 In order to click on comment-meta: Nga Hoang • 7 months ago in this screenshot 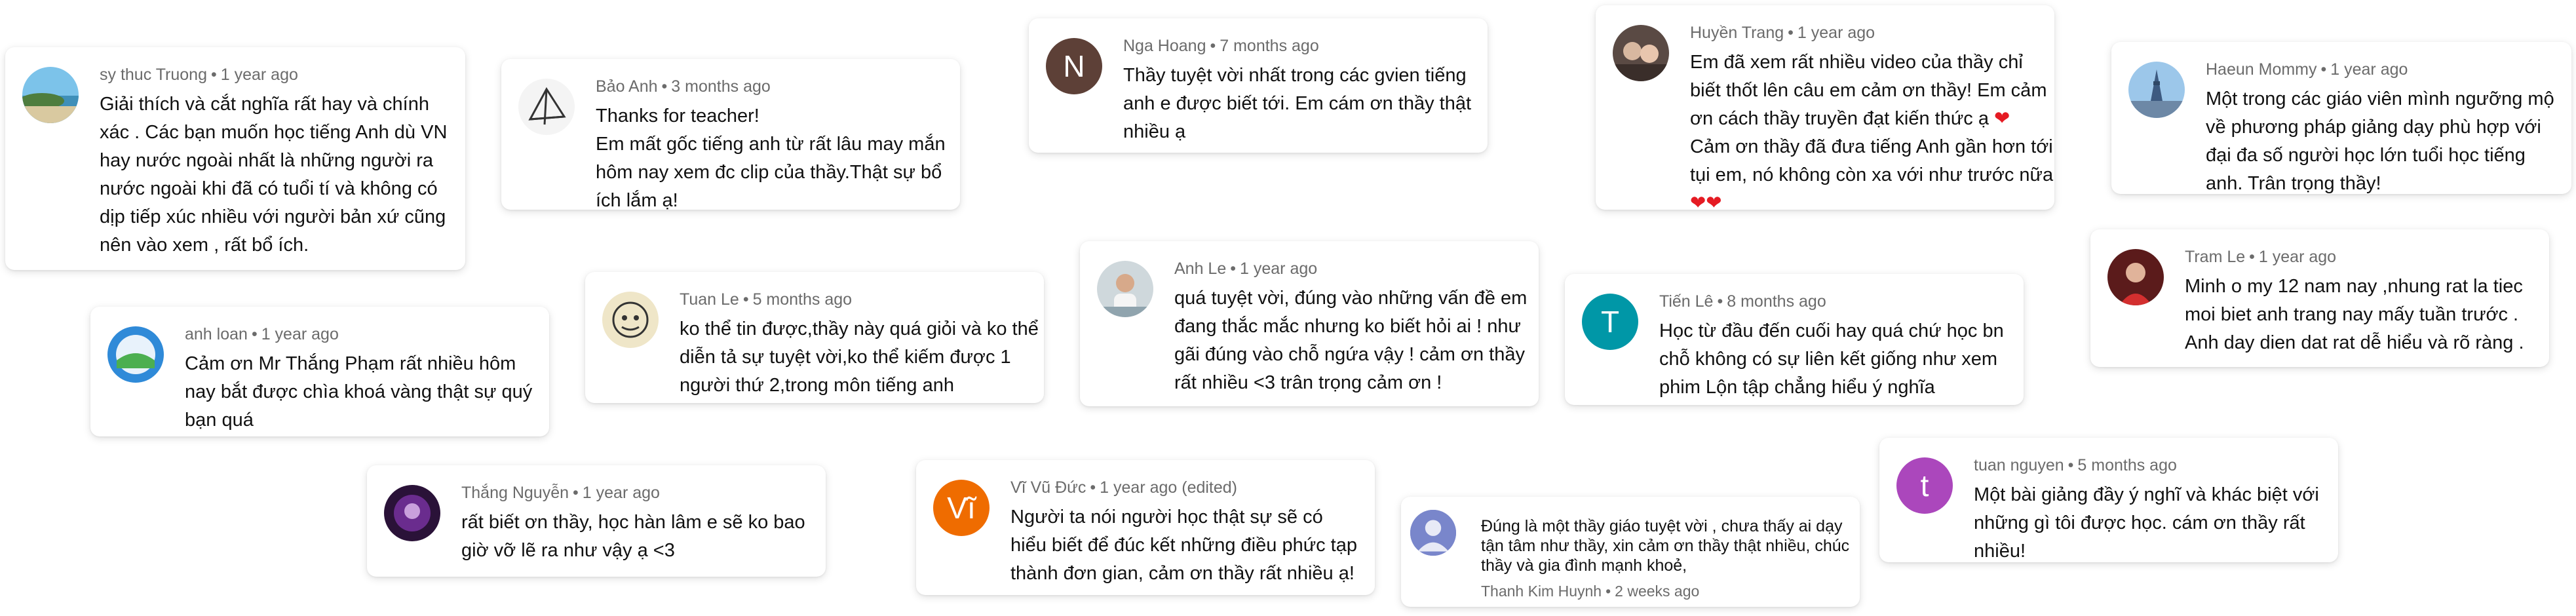, I will do `click(1295, 45)`.